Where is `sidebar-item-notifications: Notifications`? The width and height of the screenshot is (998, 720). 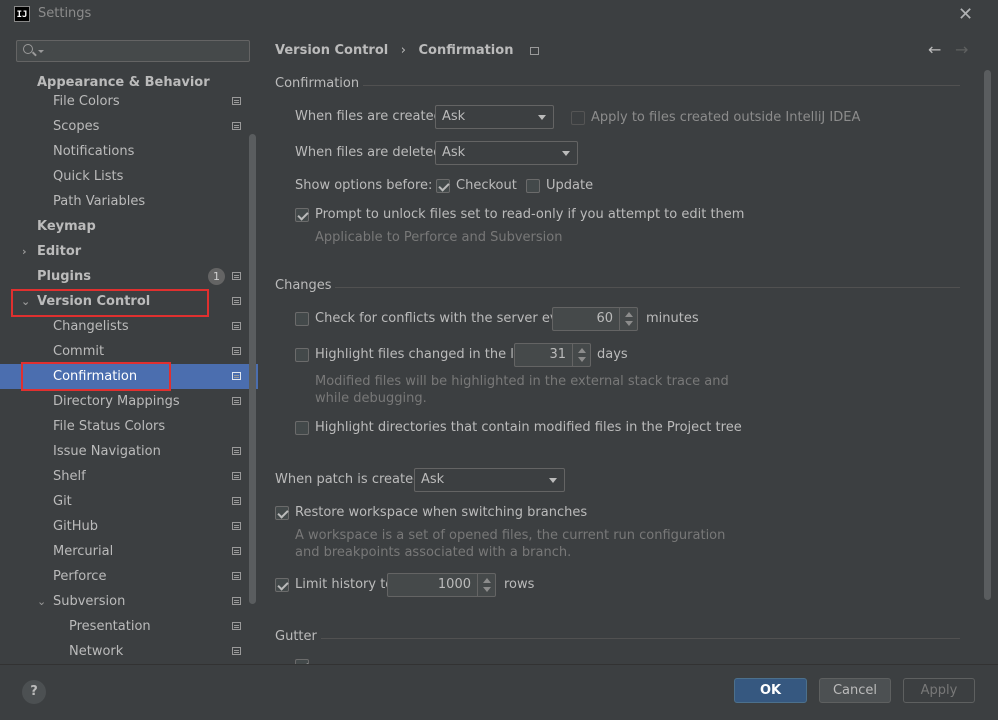
sidebar-item-notifications: Notifications is located at coordinates (129, 151).